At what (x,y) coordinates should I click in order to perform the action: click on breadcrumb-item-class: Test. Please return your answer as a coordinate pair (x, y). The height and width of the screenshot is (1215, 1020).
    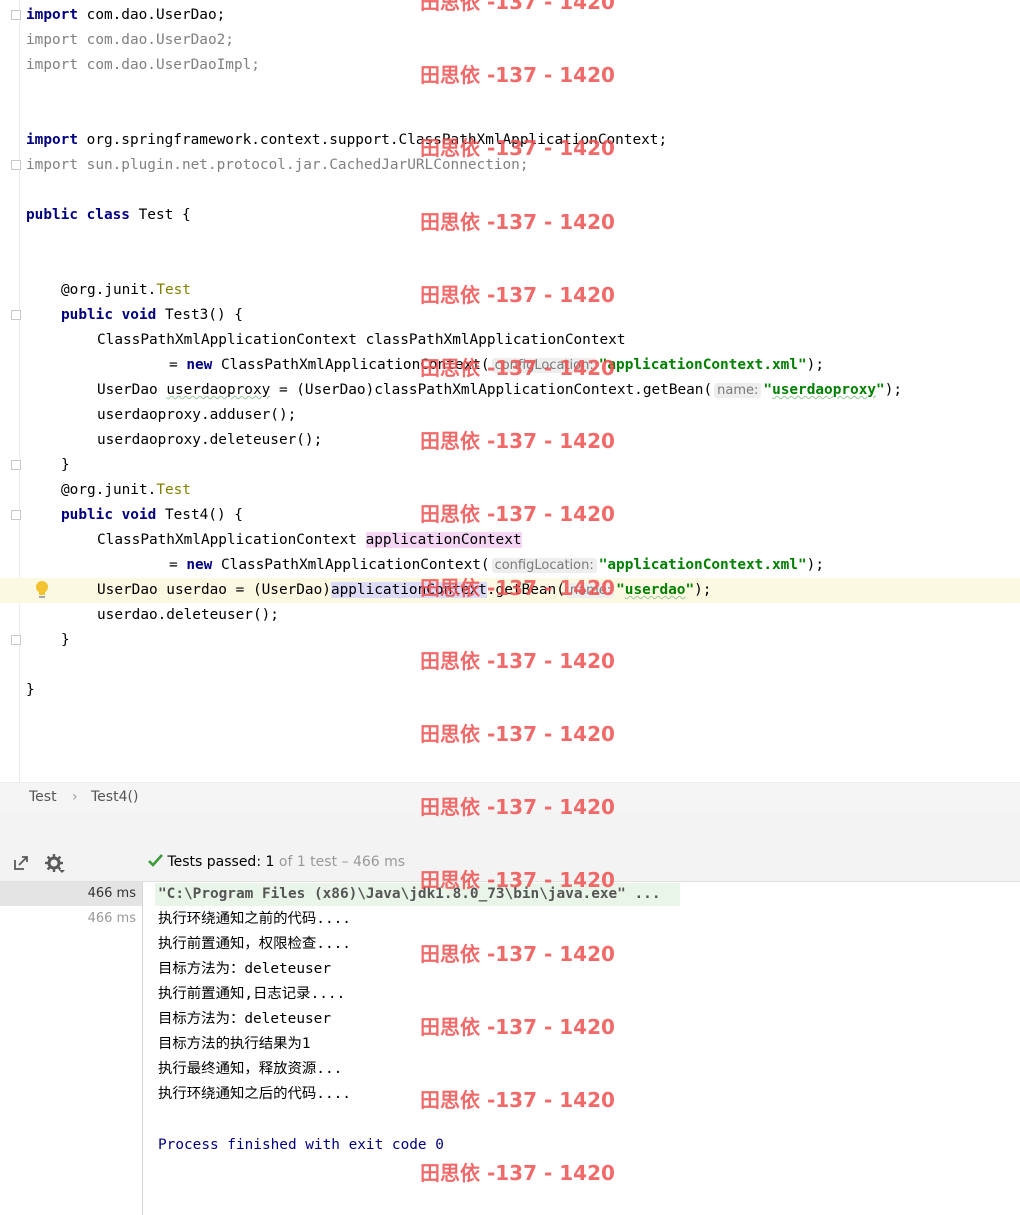
    Looking at the image, I should click on (43, 797).